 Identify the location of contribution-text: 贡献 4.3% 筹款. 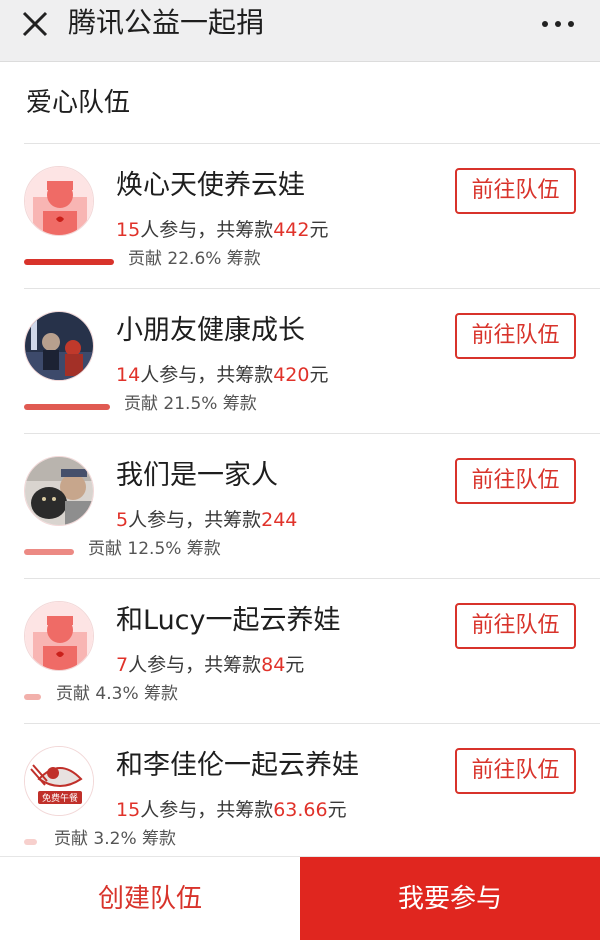
(117, 694).